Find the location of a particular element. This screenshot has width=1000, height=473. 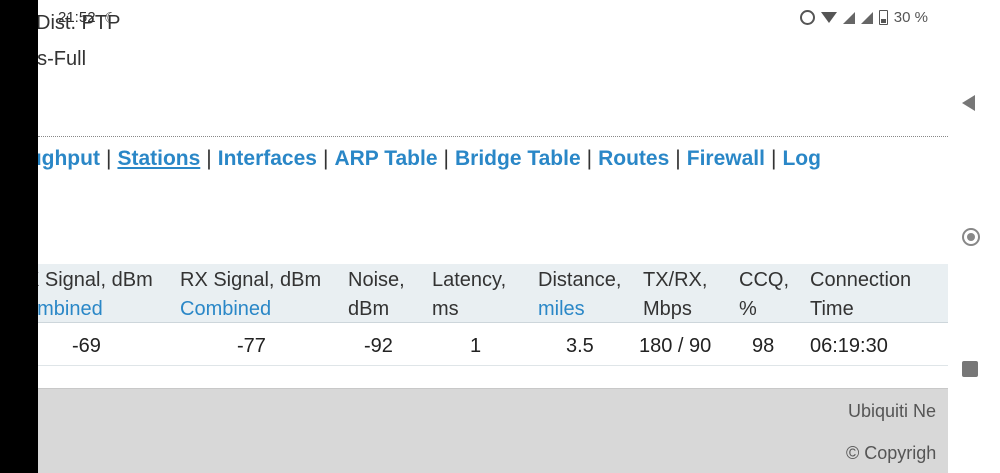

cell-distance: 3.5 is located at coordinates (580, 346).